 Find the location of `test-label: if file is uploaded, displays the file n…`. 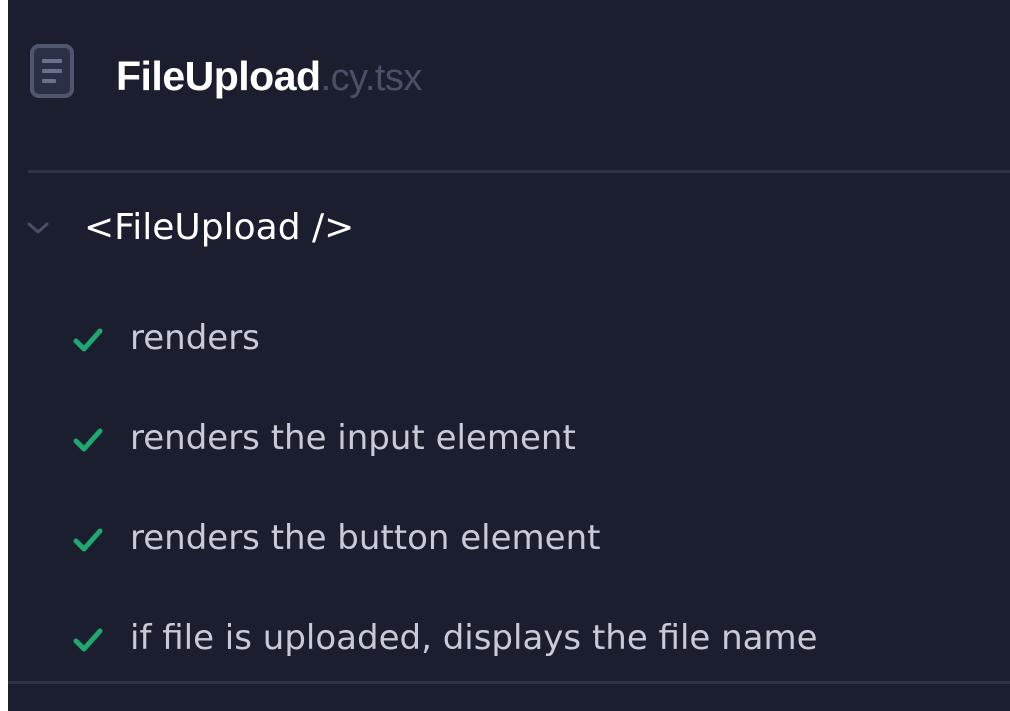

test-label: if file is uploaded, displays the file n… is located at coordinates (474, 638).